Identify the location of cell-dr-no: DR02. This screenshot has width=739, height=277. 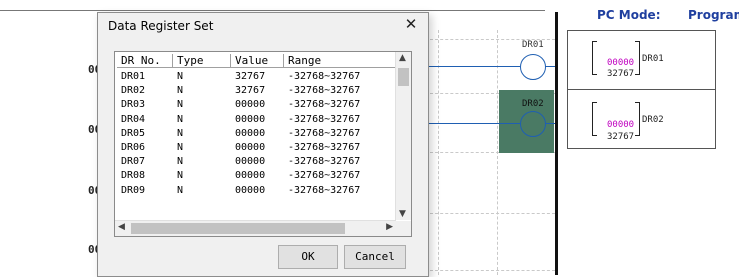
(133, 91).